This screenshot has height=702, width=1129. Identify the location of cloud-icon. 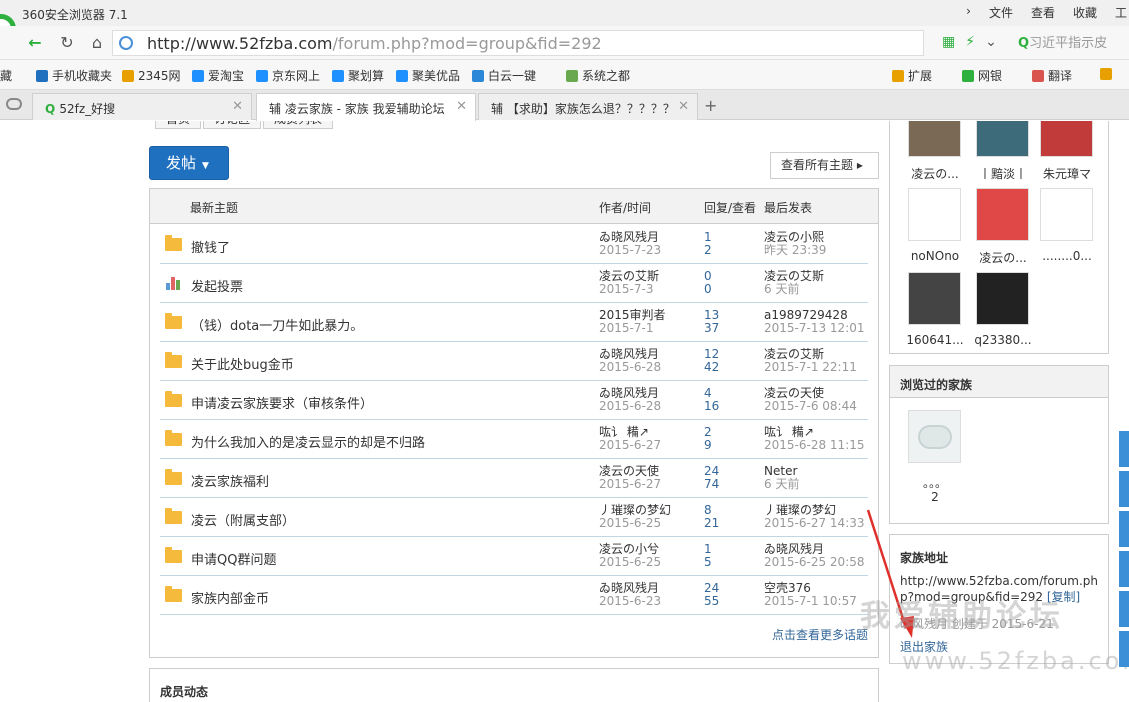
(14, 104).